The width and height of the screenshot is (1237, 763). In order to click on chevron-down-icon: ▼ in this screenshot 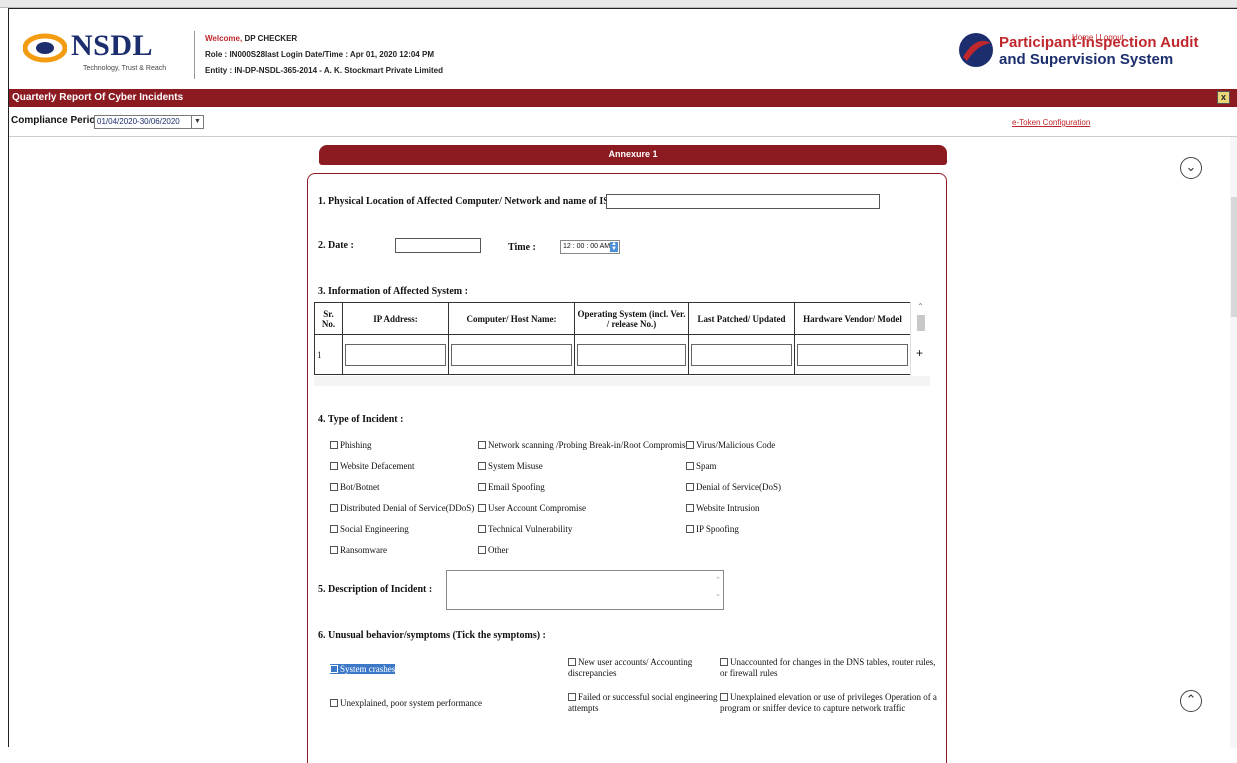, I will do `click(197, 122)`.